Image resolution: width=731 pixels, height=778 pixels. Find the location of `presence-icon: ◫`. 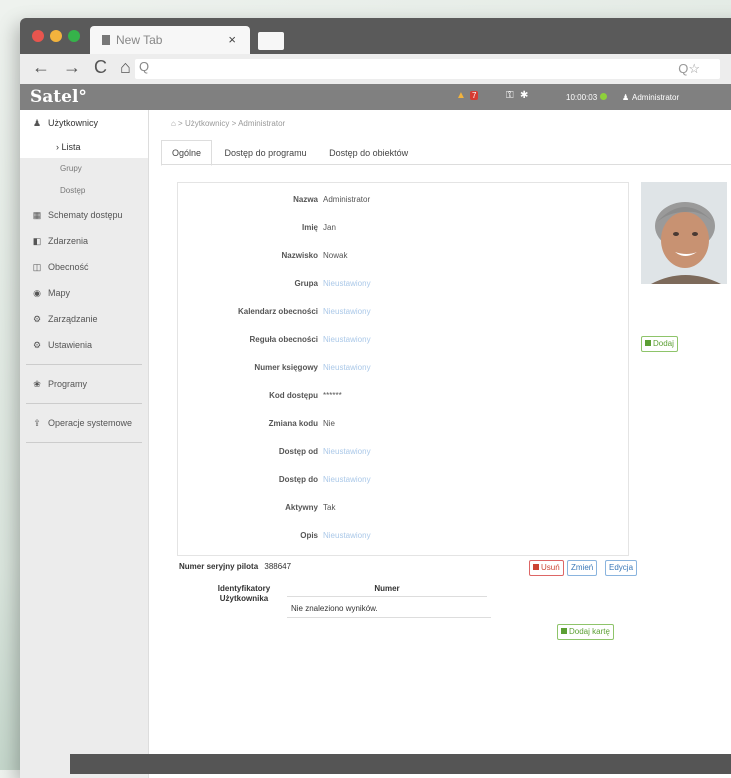

presence-icon: ◫ is located at coordinates (37, 267).